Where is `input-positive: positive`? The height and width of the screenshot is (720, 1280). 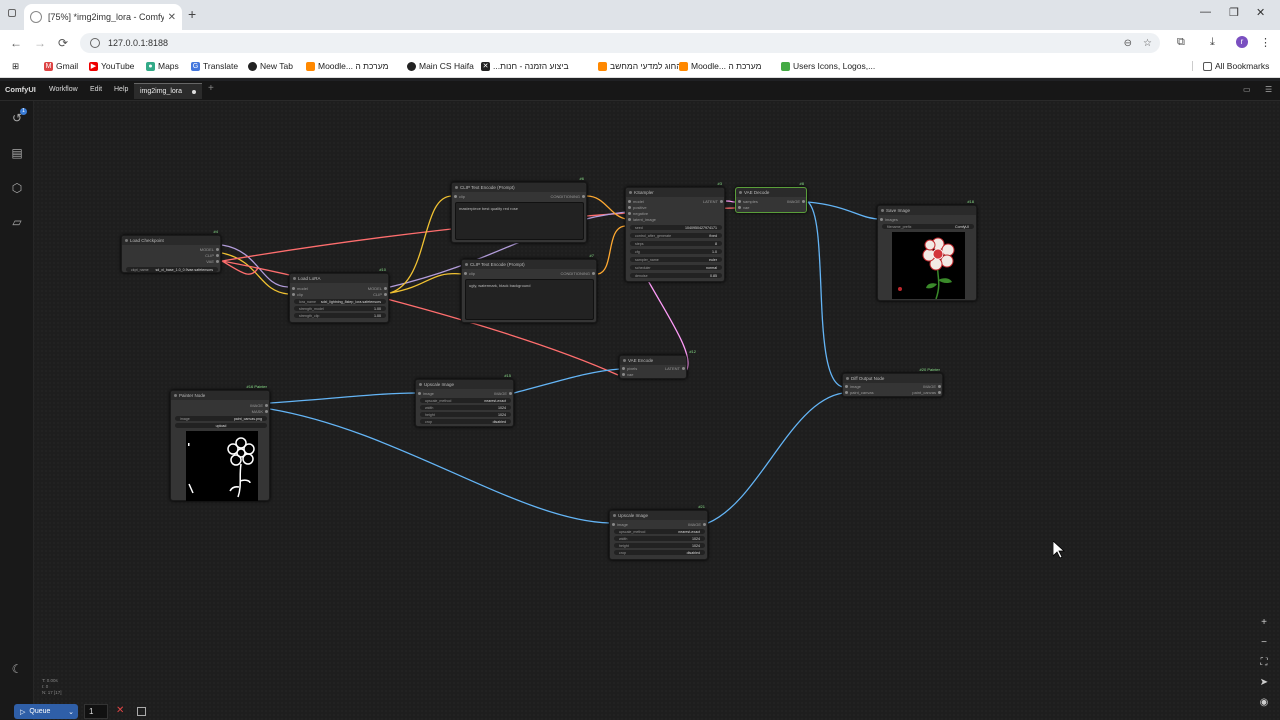 input-positive: positive is located at coordinates (637, 207).